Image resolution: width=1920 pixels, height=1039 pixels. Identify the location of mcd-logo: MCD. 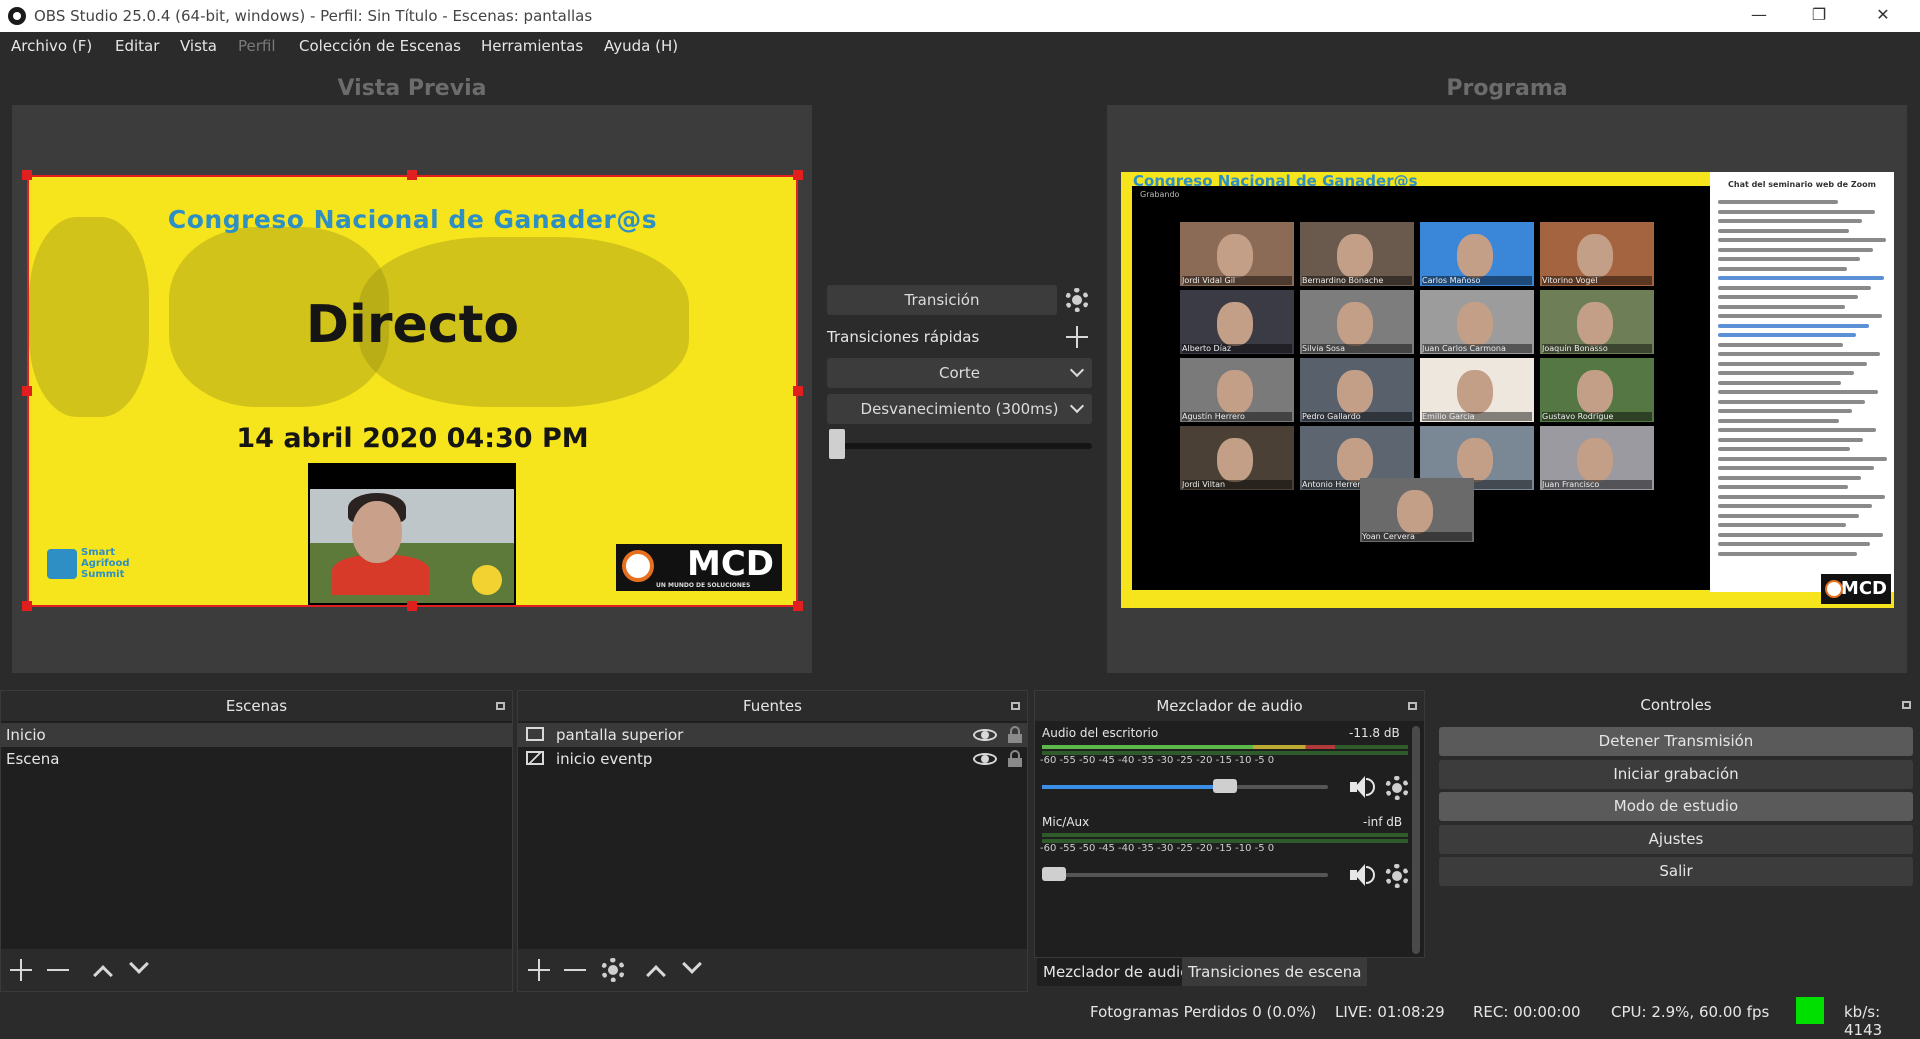
(1856, 589).